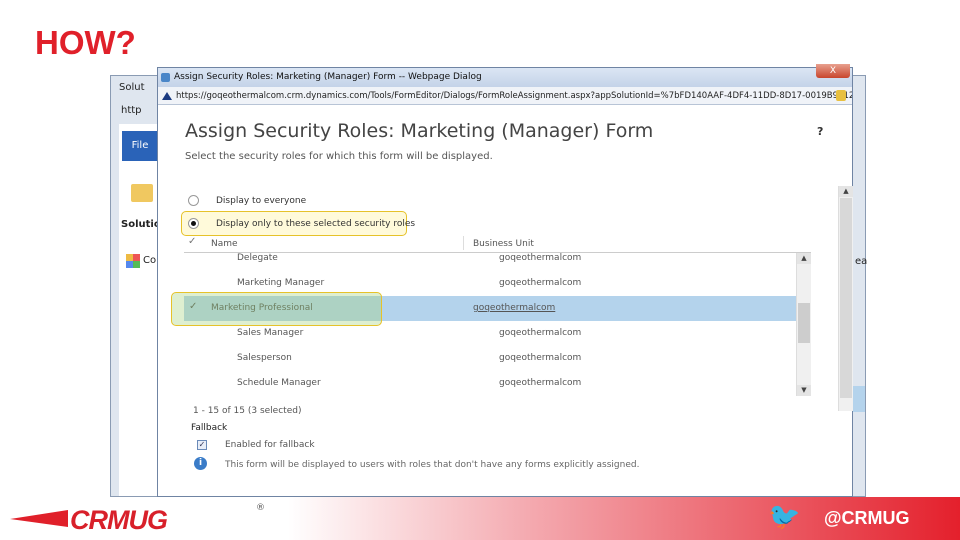 Image resolution: width=960 pixels, height=540 pixels. Describe the element at coordinates (150, 260) in the screenshot. I see `components-label: Co` at that location.